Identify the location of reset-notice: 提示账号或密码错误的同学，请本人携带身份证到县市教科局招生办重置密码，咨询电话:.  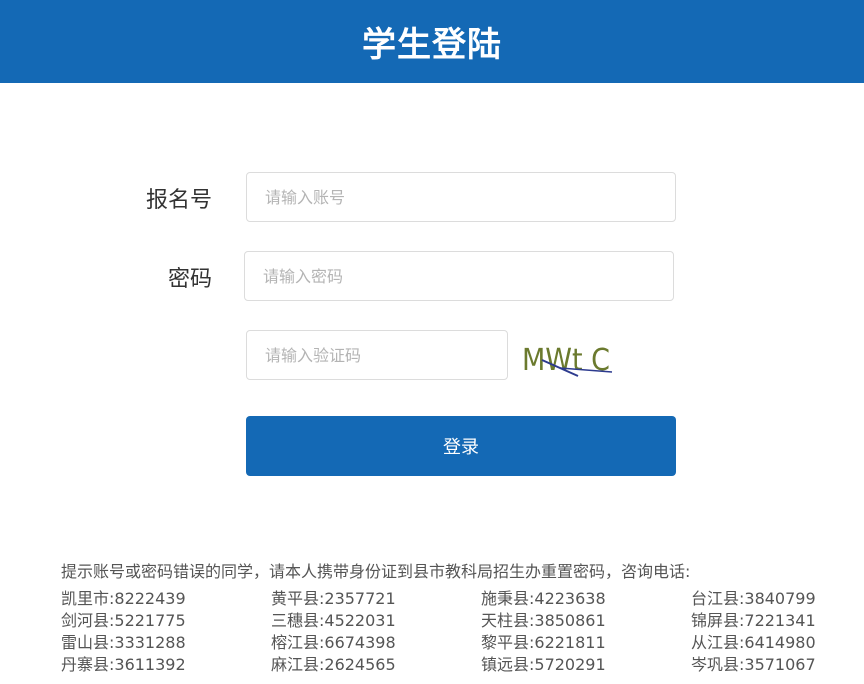
(376, 571).